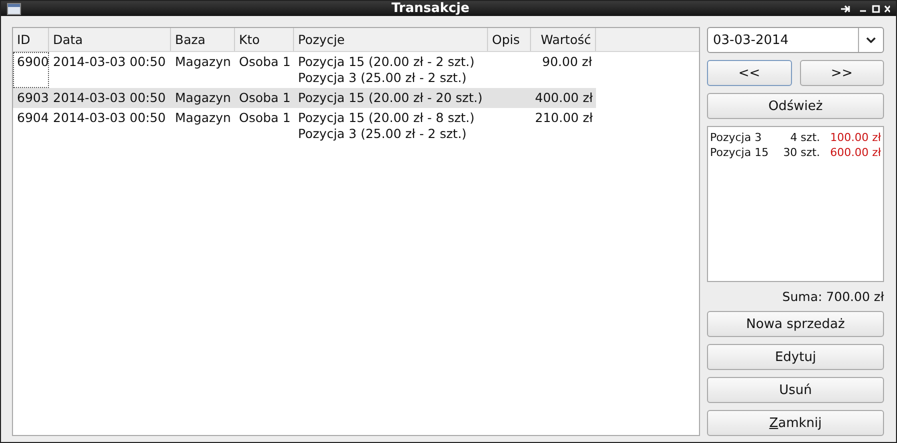 Image resolution: width=897 pixels, height=443 pixels. What do you see at coordinates (386, 70) in the screenshot?
I see `table-cell-text: Pozycja 15 (20.00 zł - 2 szt.) Pozycja 3 (25.00 zł - 2 szt.)` at bounding box center [386, 70].